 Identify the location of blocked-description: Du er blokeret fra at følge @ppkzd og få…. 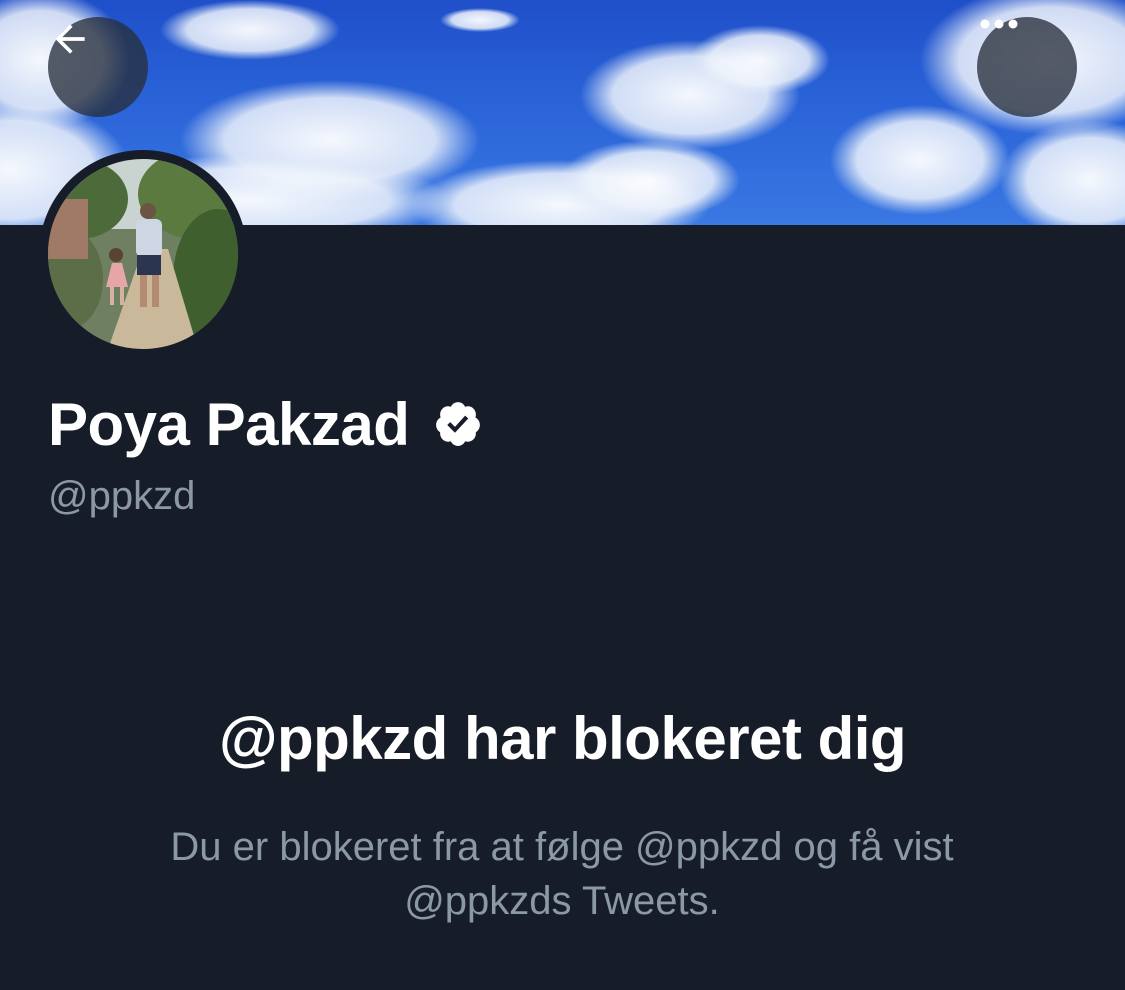
(562, 874).